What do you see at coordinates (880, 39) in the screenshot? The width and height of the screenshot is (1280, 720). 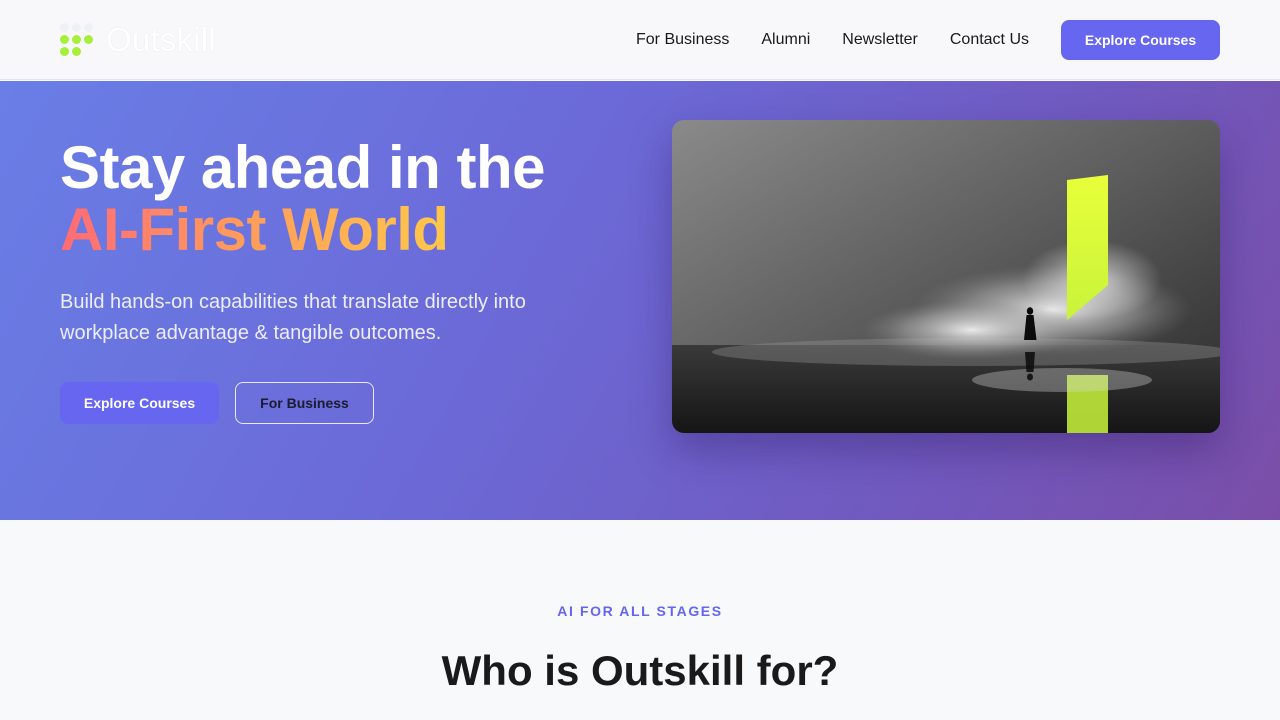 I see `nav-newsletter: Newsletter` at bounding box center [880, 39].